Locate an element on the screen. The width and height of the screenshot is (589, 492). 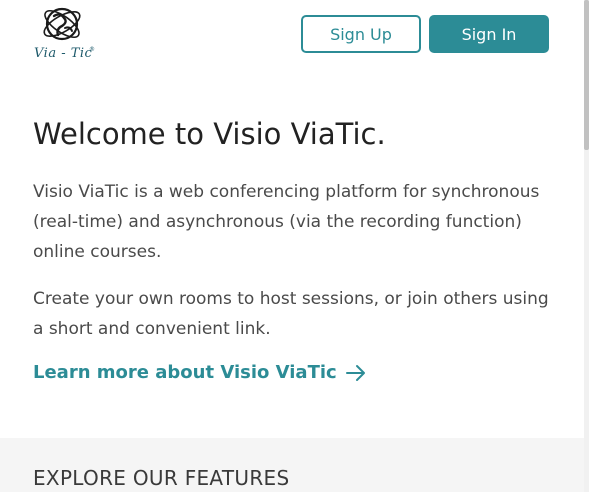
learn-more-link: Learn more about Visio ViaTic is located at coordinates (200, 372).